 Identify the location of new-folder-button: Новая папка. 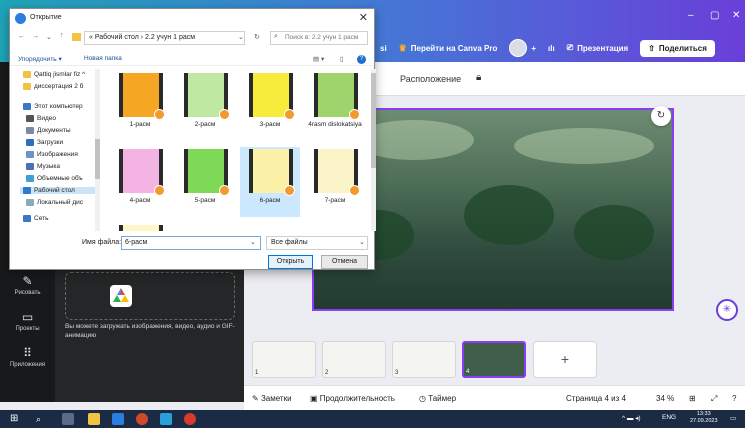
(103, 58).